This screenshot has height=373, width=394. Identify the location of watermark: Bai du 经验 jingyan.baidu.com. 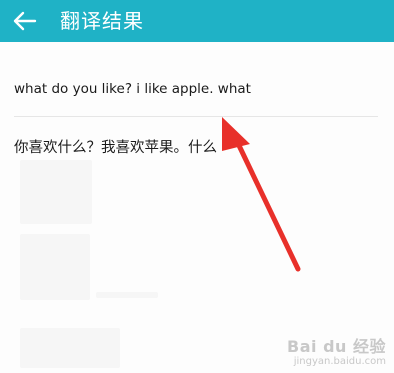
(336, 350).